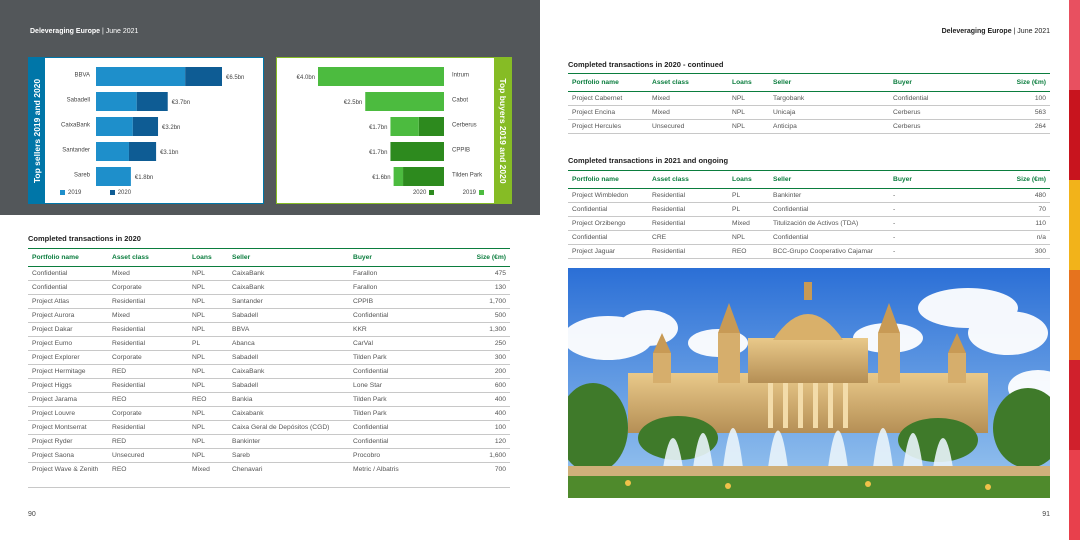 This screenshot has height=540, width=1080. What do you see at coordinates (269, 399) in the screenshot?
I see `table-row: Project Jarama REO REO Bankia Tilden Park 400` at bounding box center [269, 399].